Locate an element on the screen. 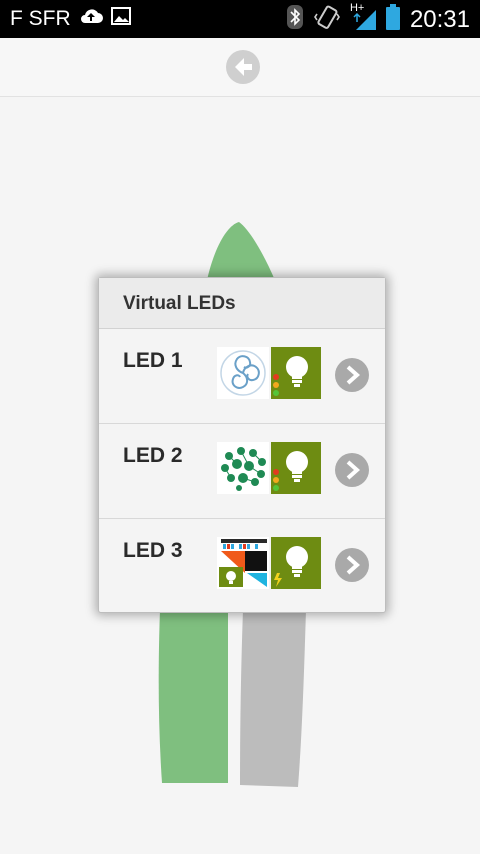  led-label: LED 2 is located at coordinates (153, 455).